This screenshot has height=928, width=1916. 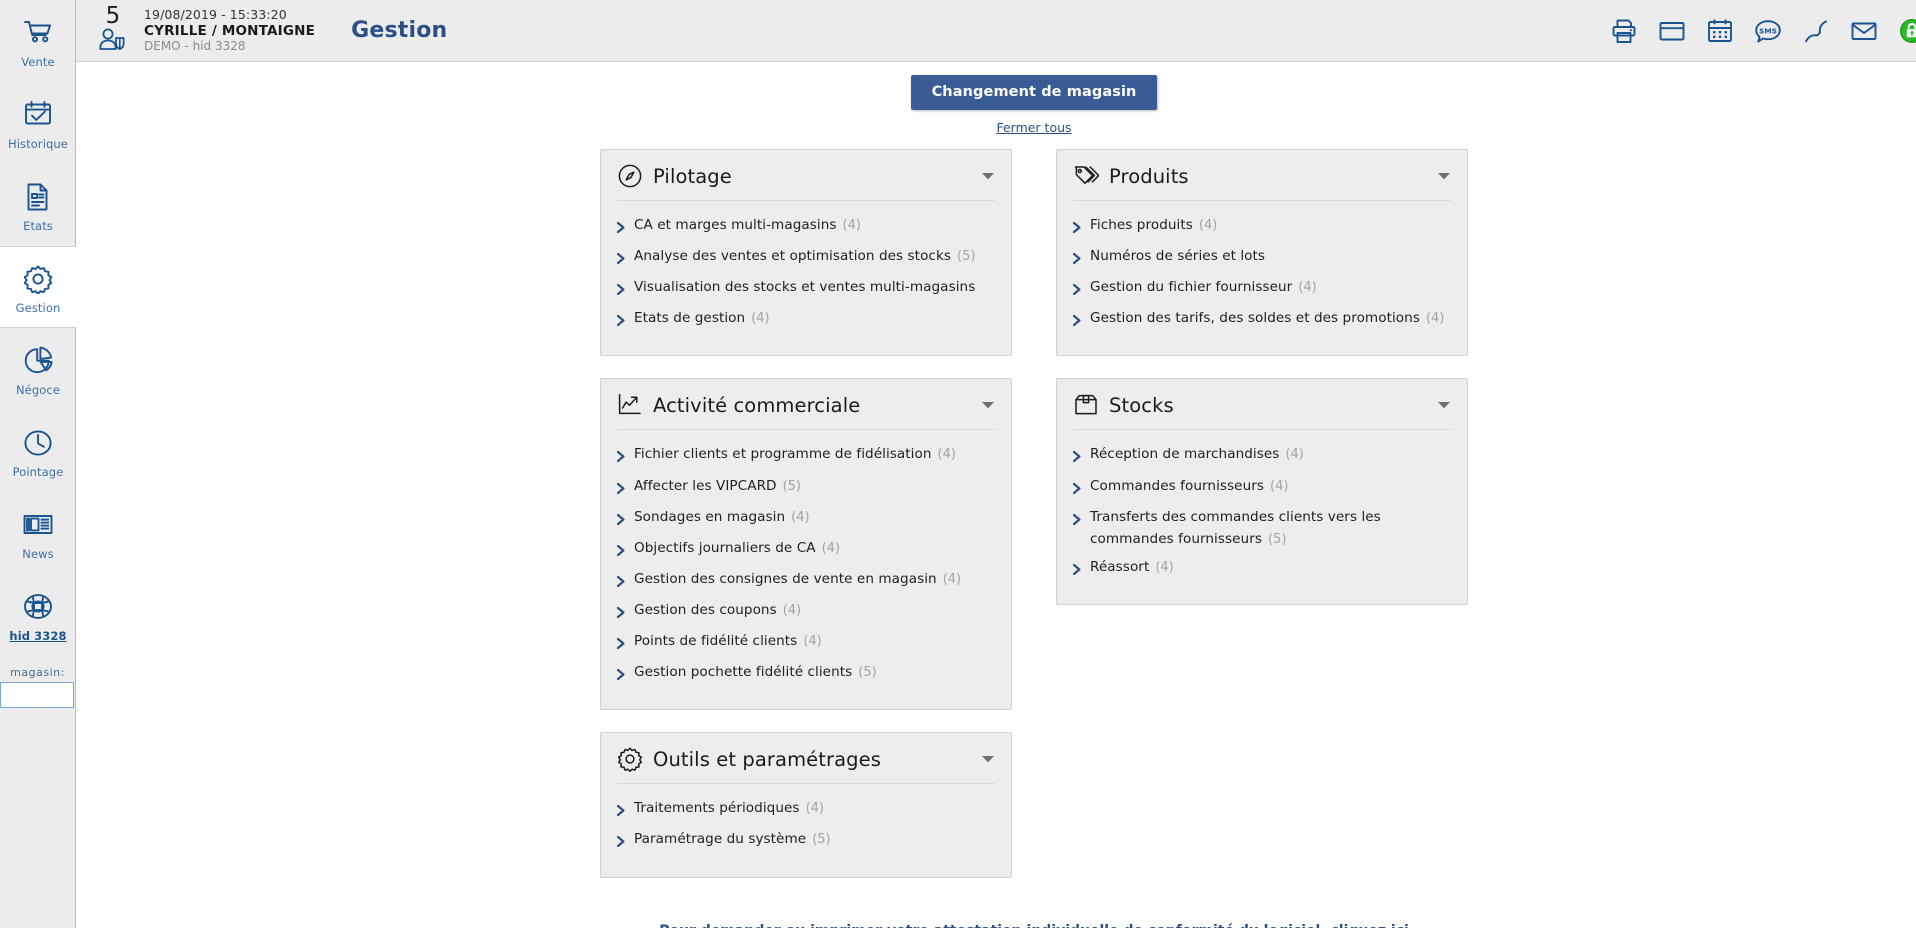 What do you see at coordinates (725, 547) in the screenshot?
I see `list-item-label: Objectifs journaliers de CA` at bounding box center [725, 547].